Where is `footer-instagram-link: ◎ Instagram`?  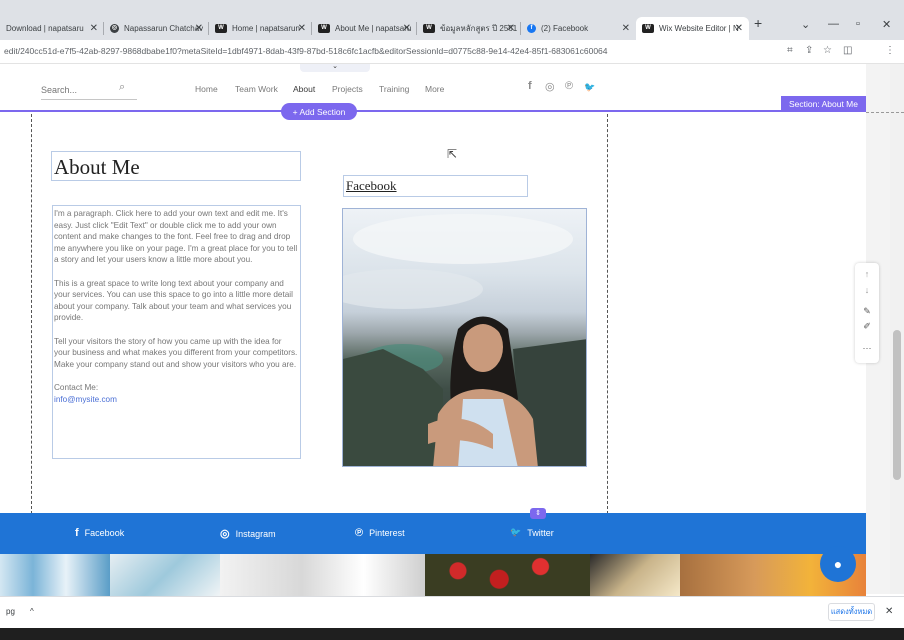
footer-instagram-link: ◎ Instagram is located at coordinates (248, 533).